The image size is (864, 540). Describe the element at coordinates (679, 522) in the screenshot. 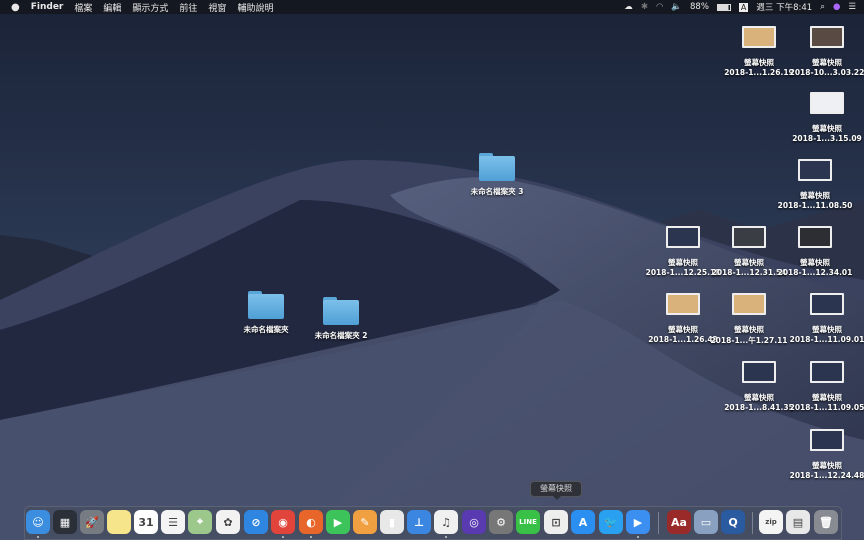

I see `dock-dictionary-icon: Aa` at that location.